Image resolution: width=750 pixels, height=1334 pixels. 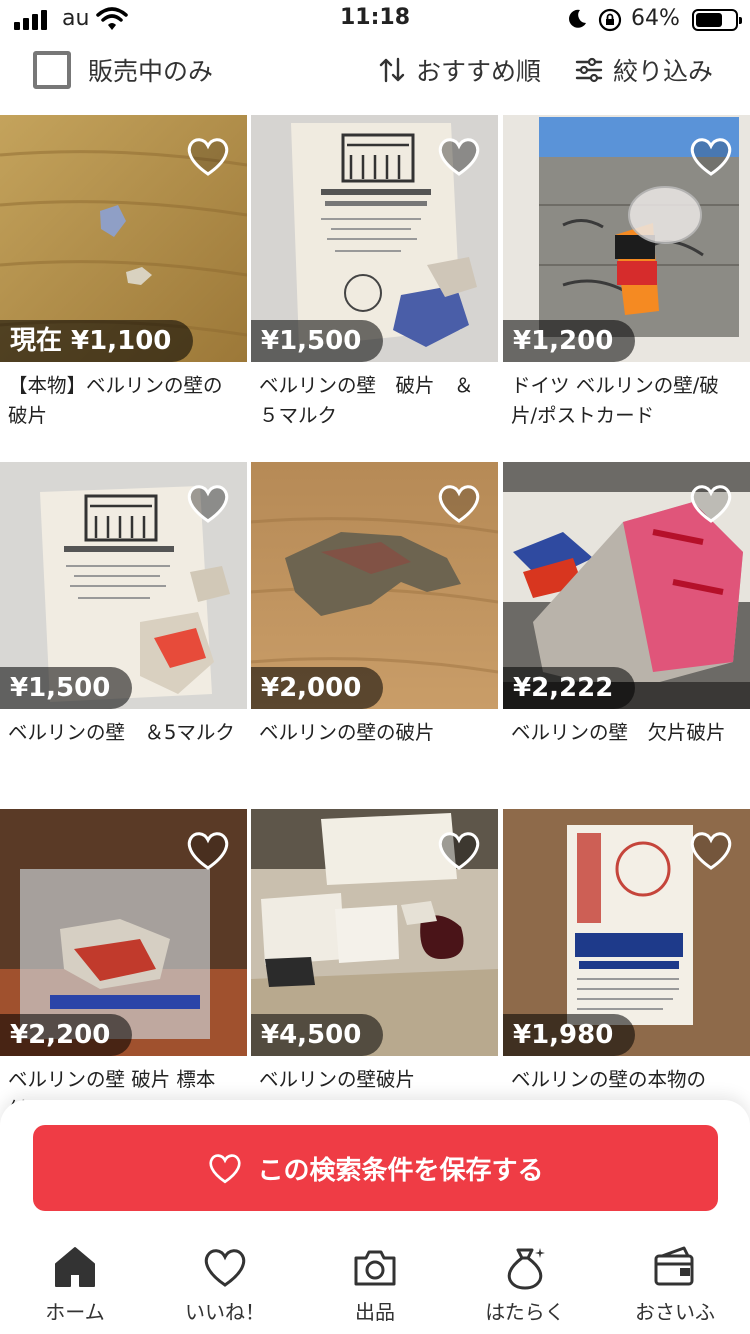 I want to click on camera-icon, so click(x=375, y=1268).